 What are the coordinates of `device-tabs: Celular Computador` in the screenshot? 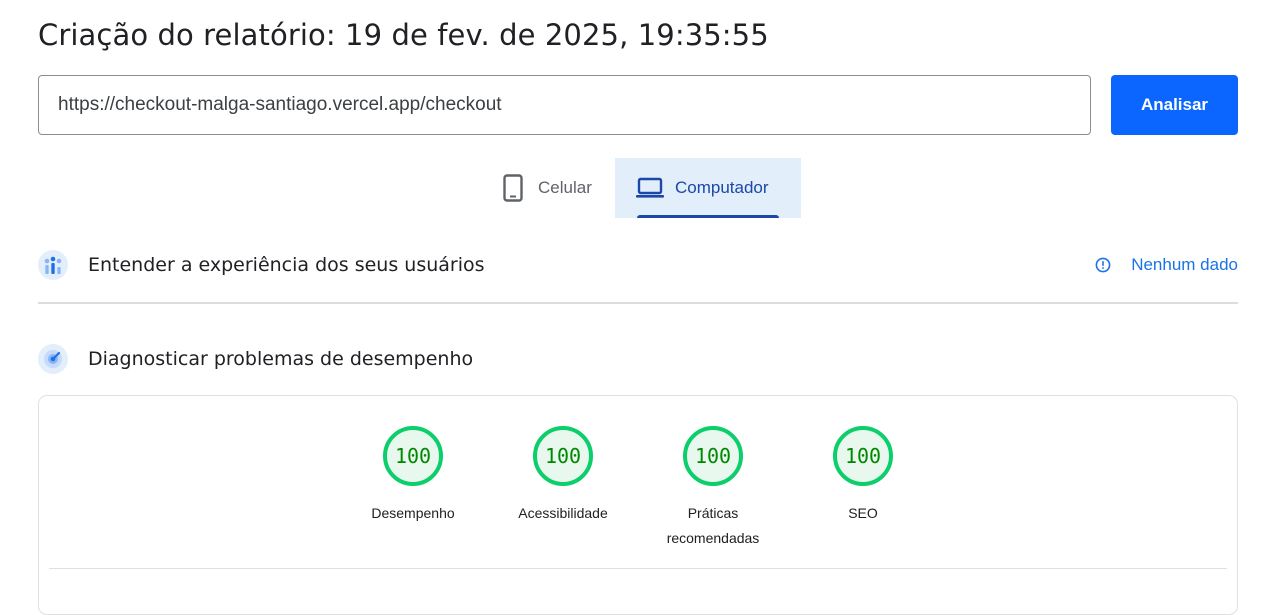 It's located at (635, 188).